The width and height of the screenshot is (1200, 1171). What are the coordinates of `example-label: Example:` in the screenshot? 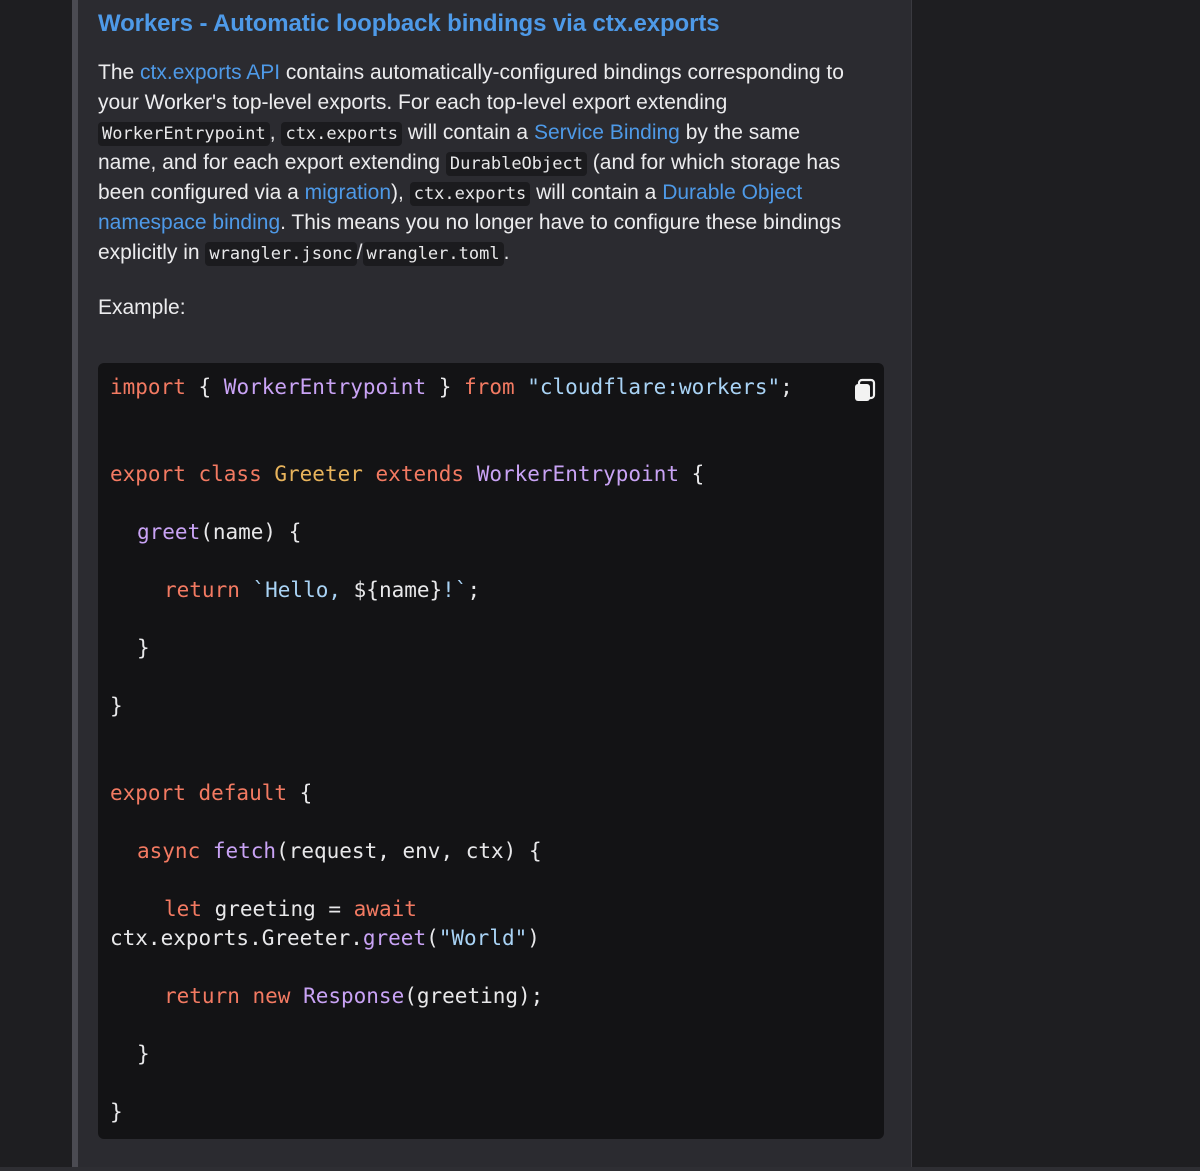 It's located at (142, 307).